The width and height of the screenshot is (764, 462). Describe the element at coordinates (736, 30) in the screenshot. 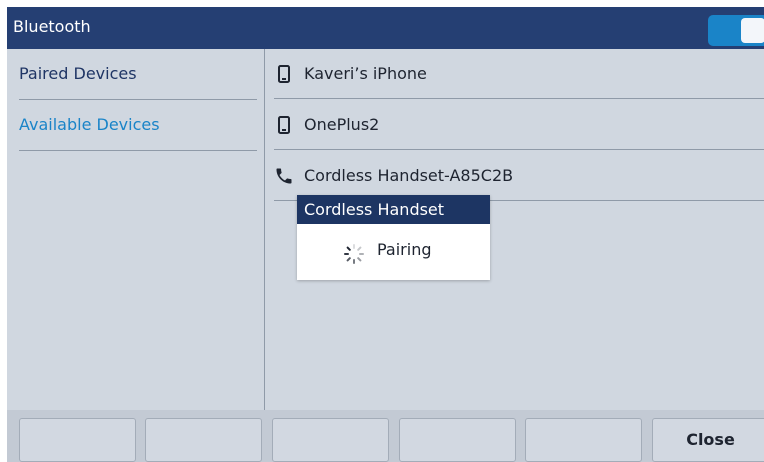

I see `bluetooth-toggle` at that location.